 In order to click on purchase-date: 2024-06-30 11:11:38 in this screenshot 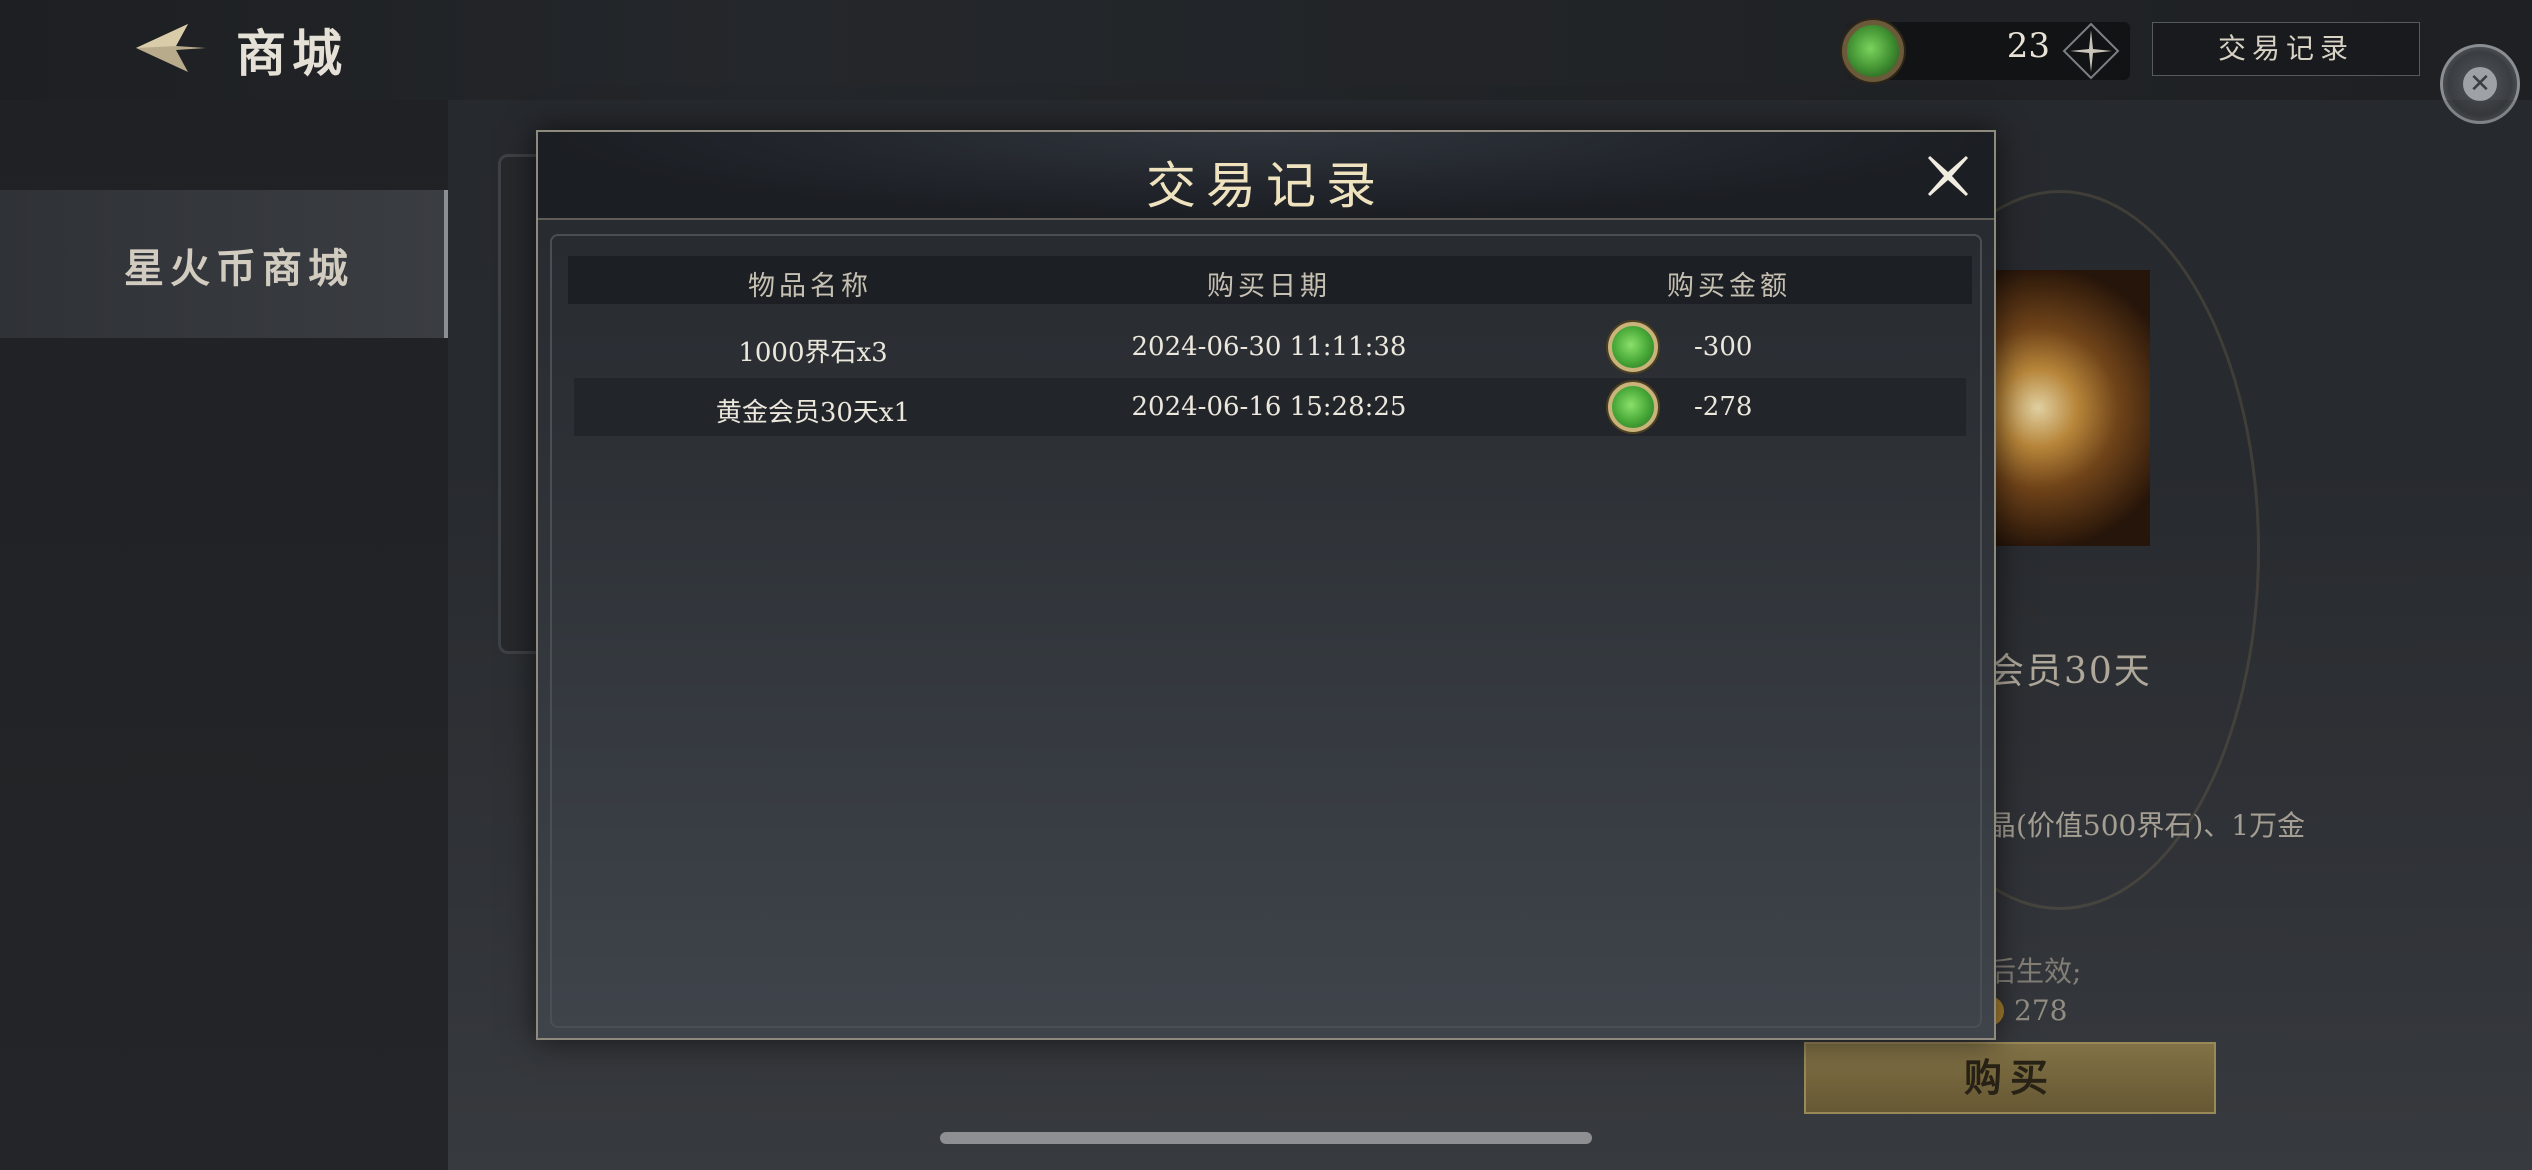, I will do `click(1269, 347)`.